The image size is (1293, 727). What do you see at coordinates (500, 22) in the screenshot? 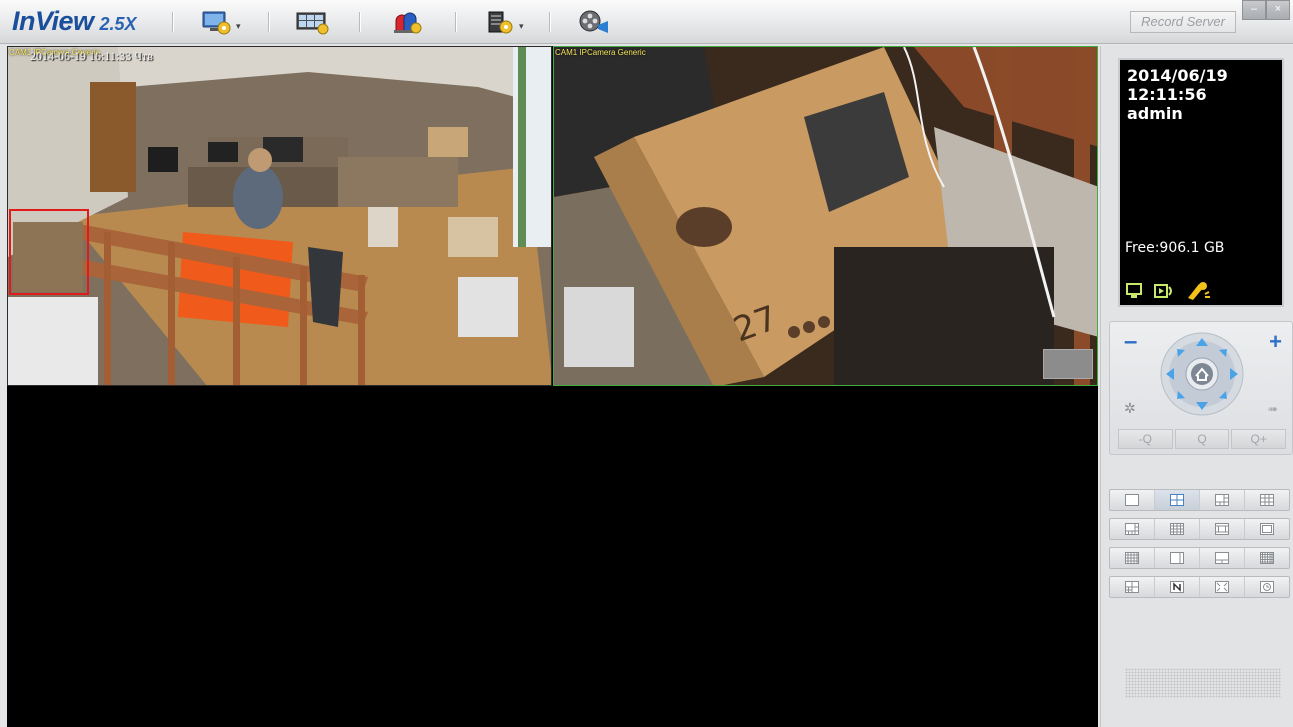
I see `device-config-icon` at bounding box center [500, 22].